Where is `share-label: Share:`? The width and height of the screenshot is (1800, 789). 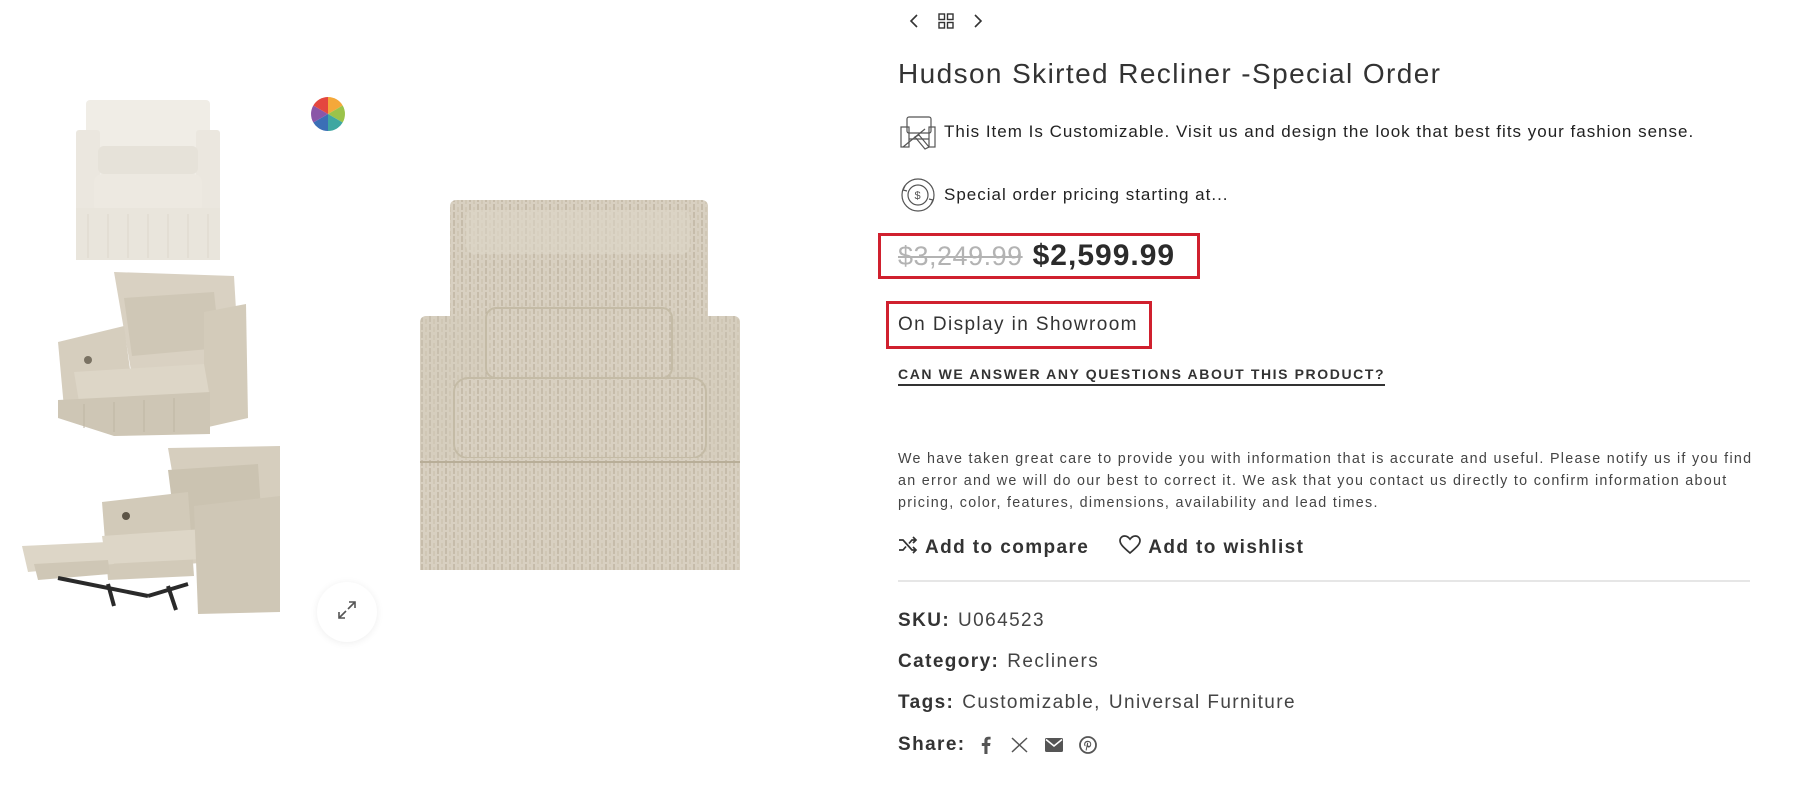 share-label: Share: is located at coordinates (932, 744).